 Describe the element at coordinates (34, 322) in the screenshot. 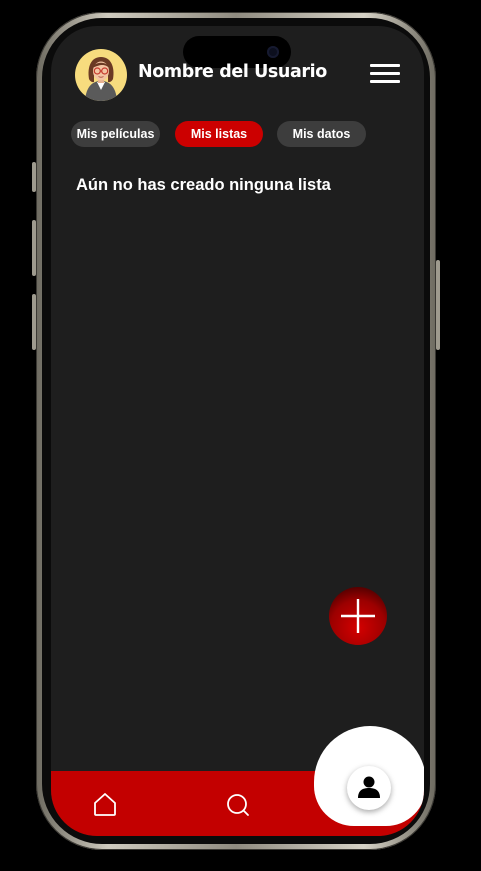

I see `volume-down-button` at that location.